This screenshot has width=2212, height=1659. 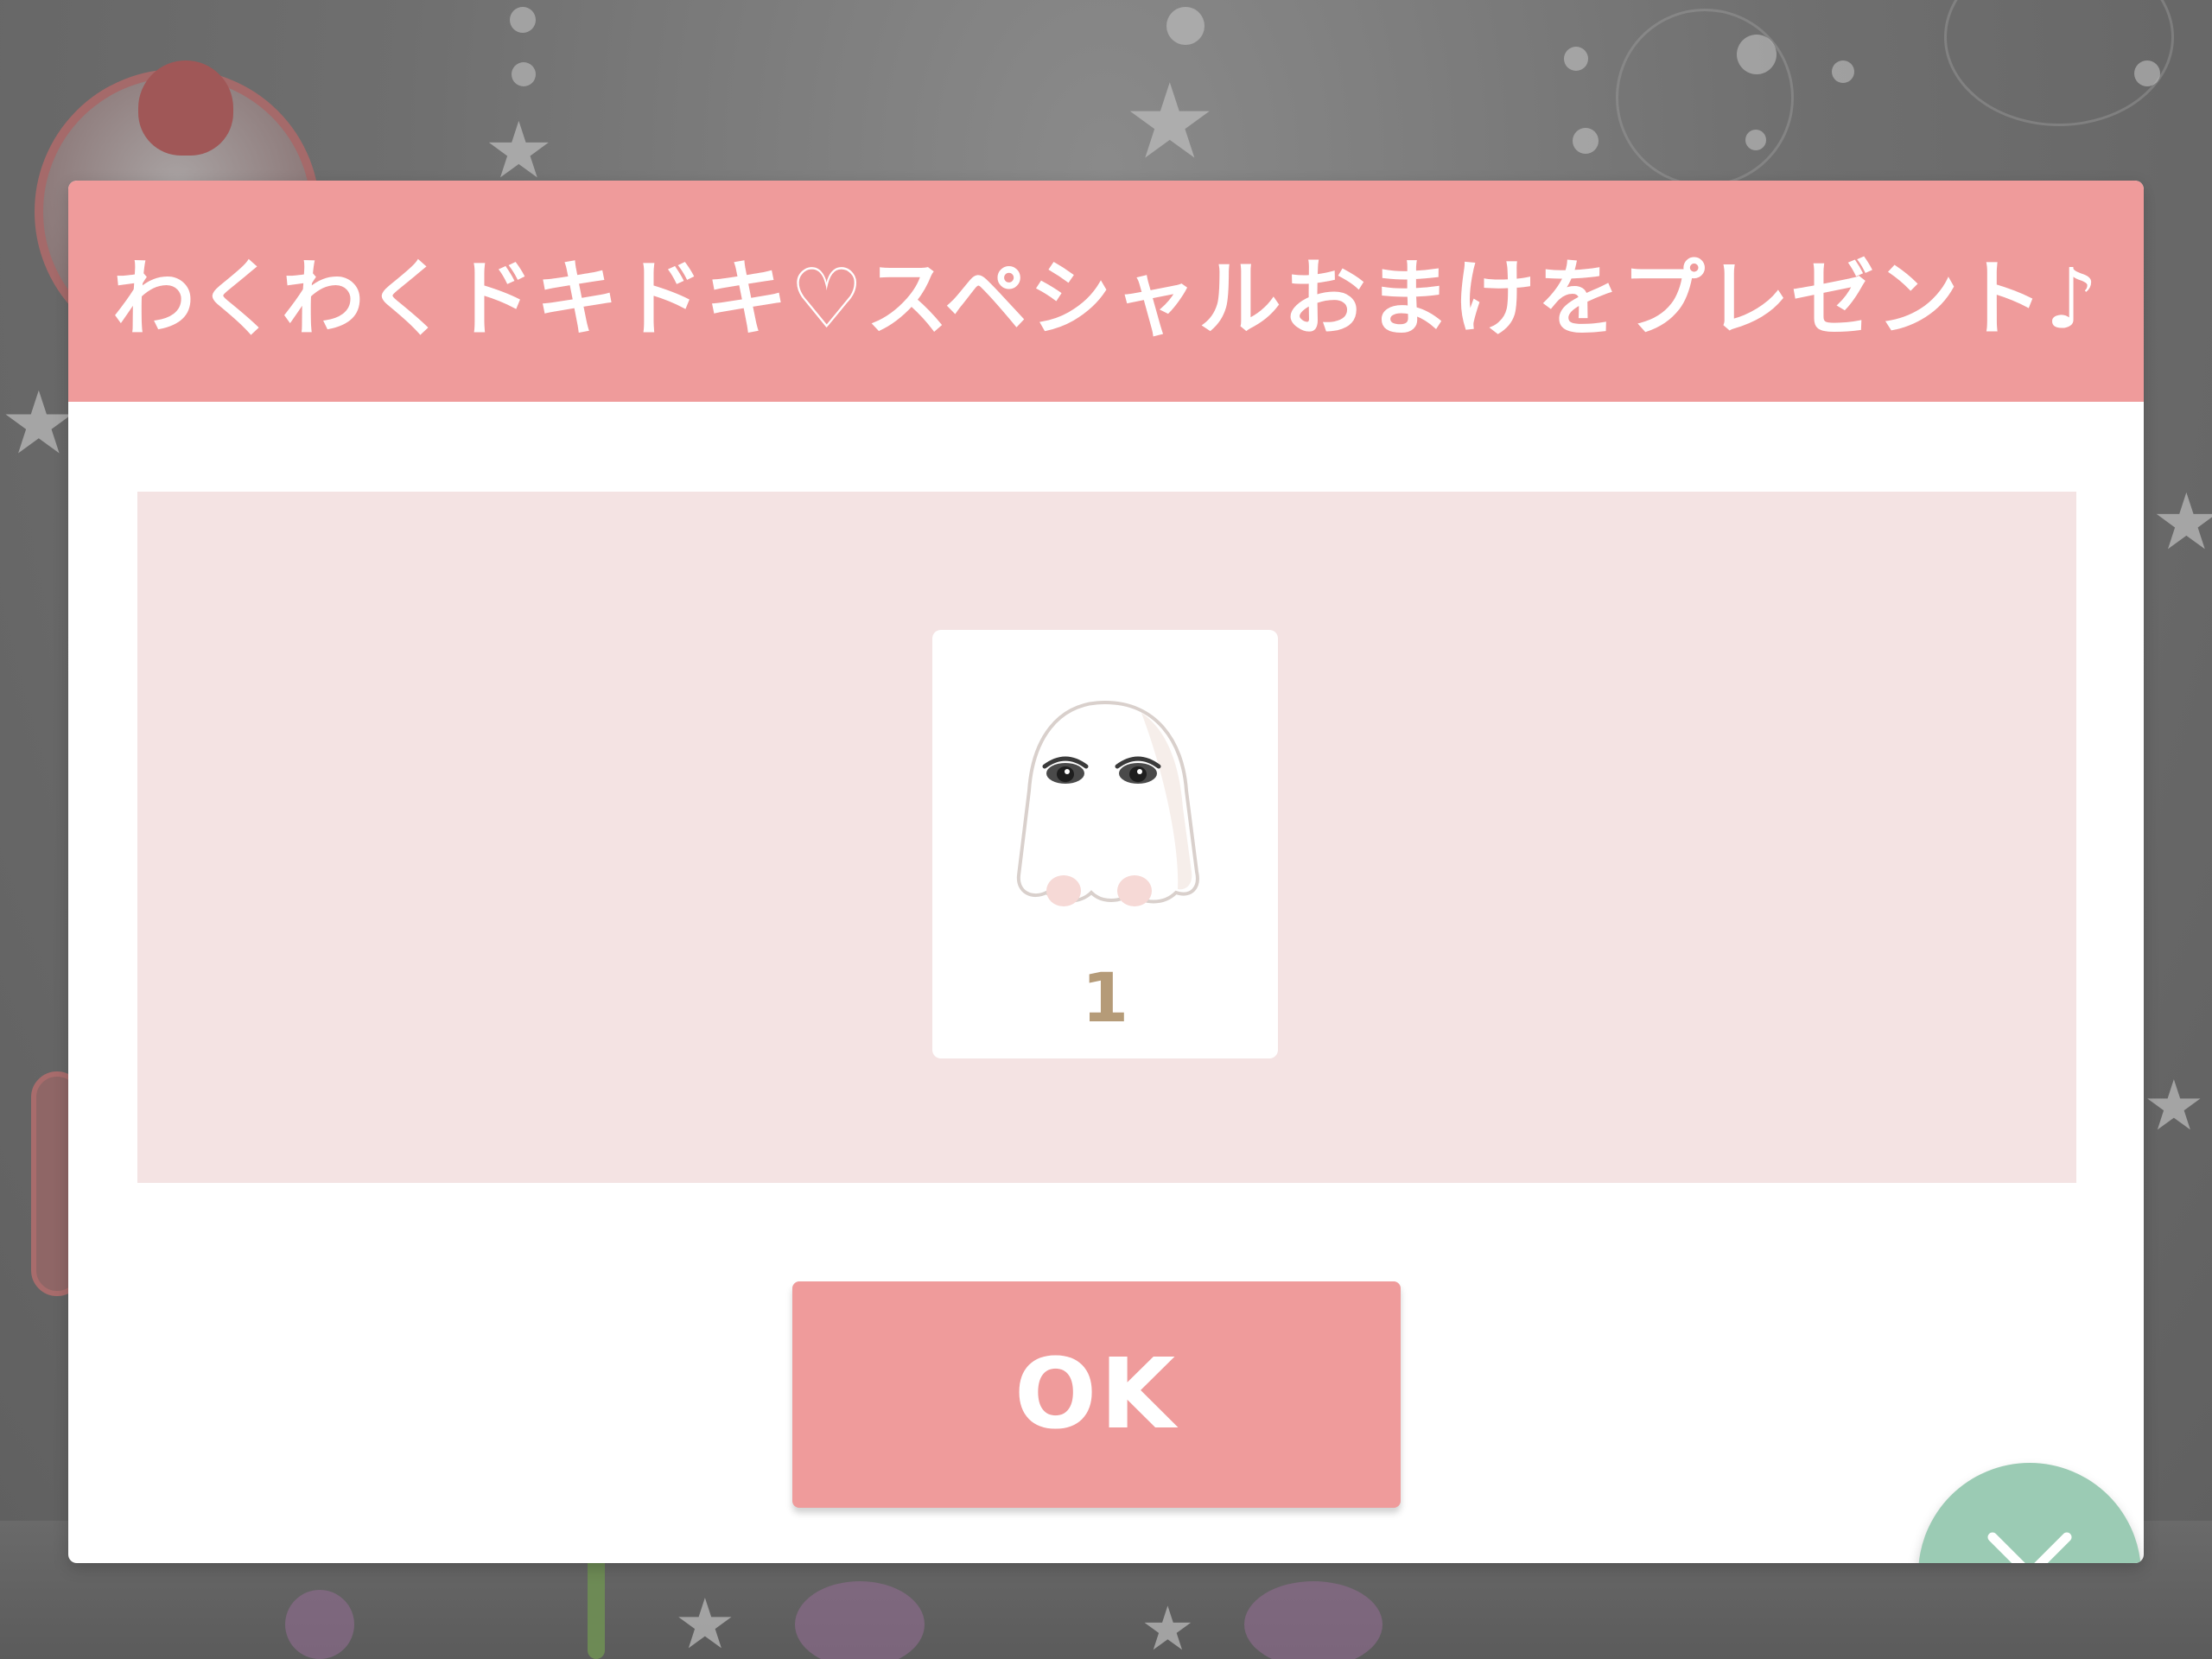 I want to click on reward-item-card: 1, so click(x=1105, y=844).